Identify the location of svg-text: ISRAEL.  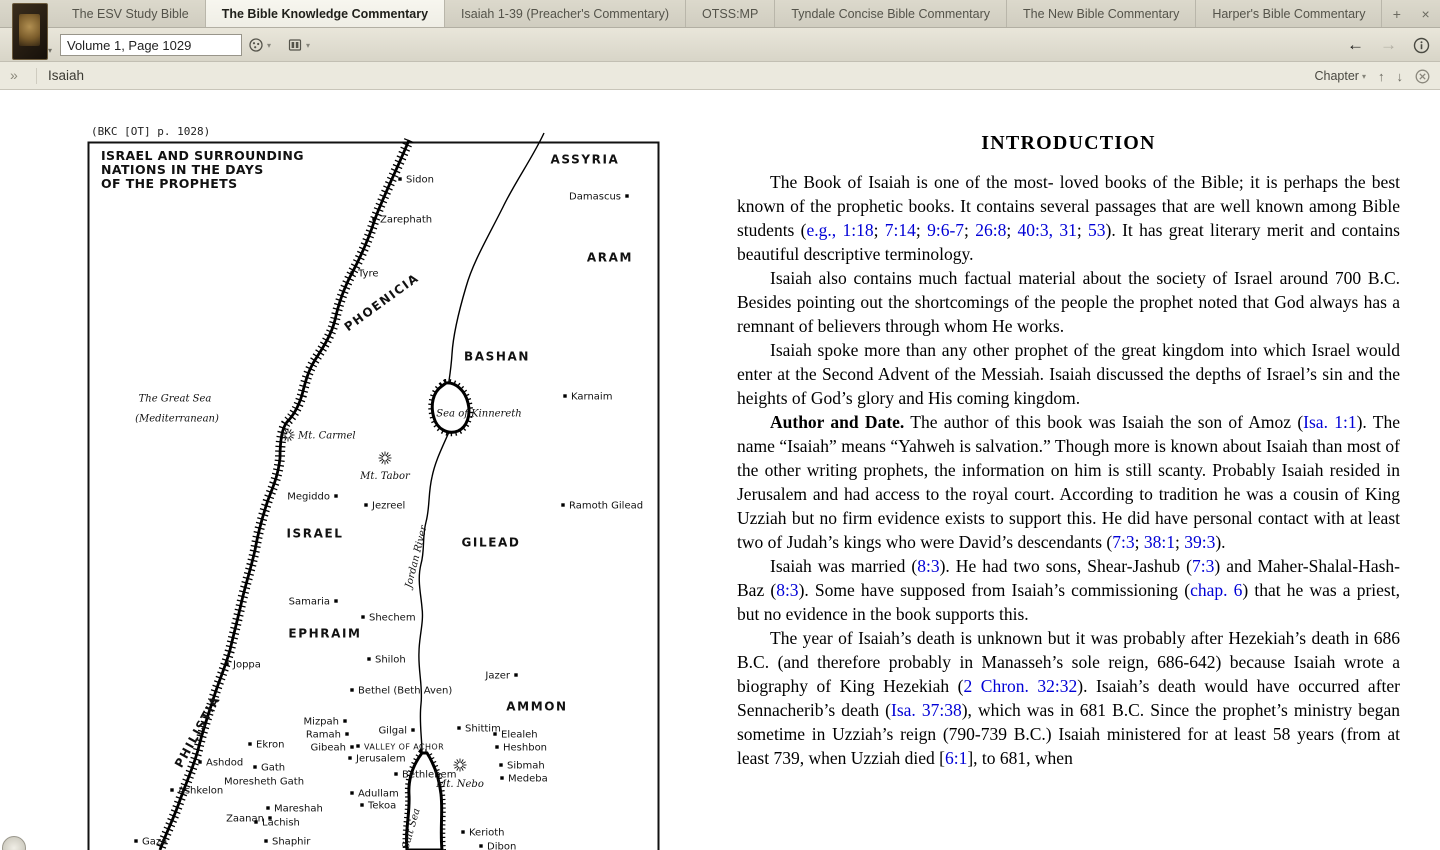
(314, 534).